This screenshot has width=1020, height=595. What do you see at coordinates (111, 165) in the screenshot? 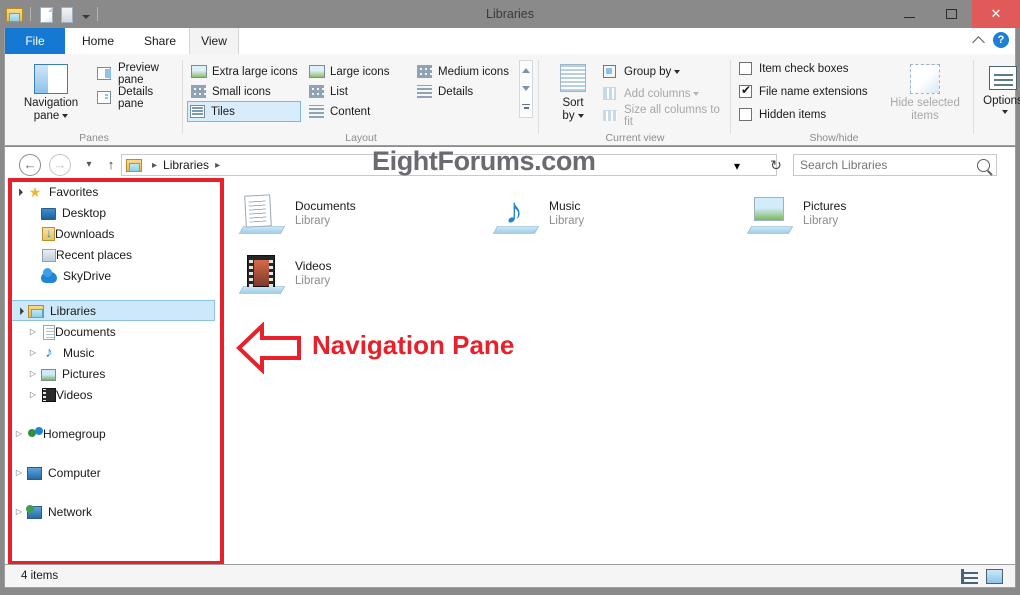
I see `up-button: ↑` at bounding box center [111, 165].